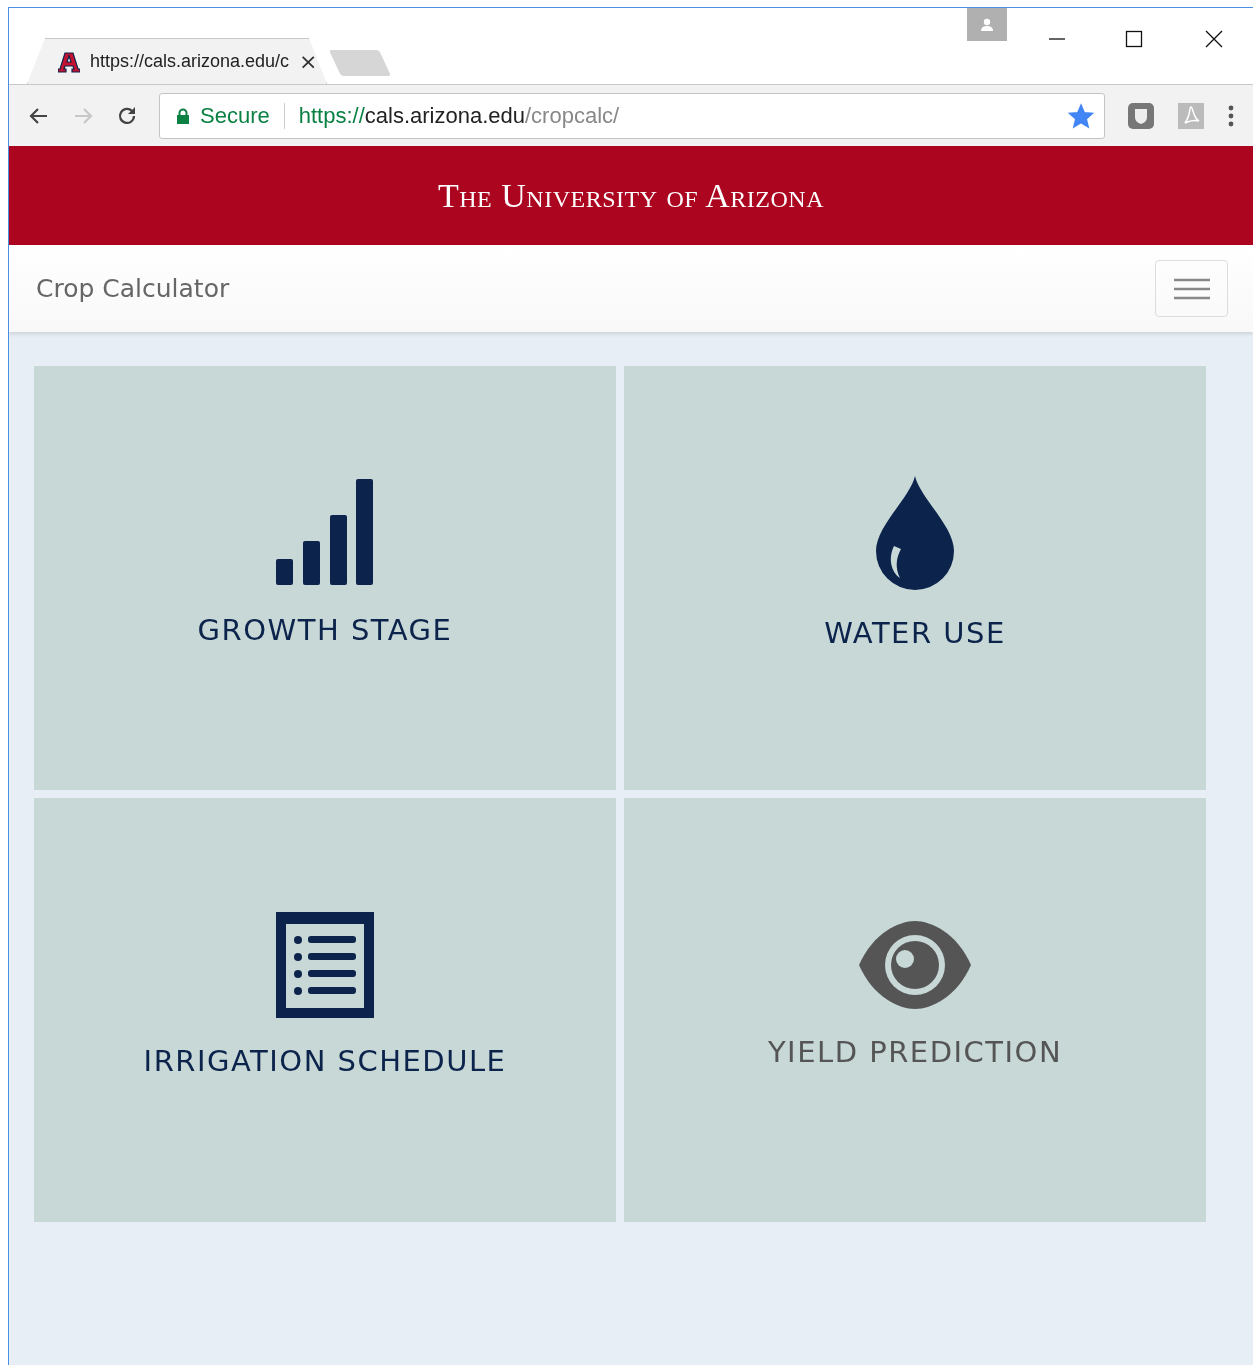  I want to click on tile-card: IRRIGATION SCHEDULE, so click(325, 1010).